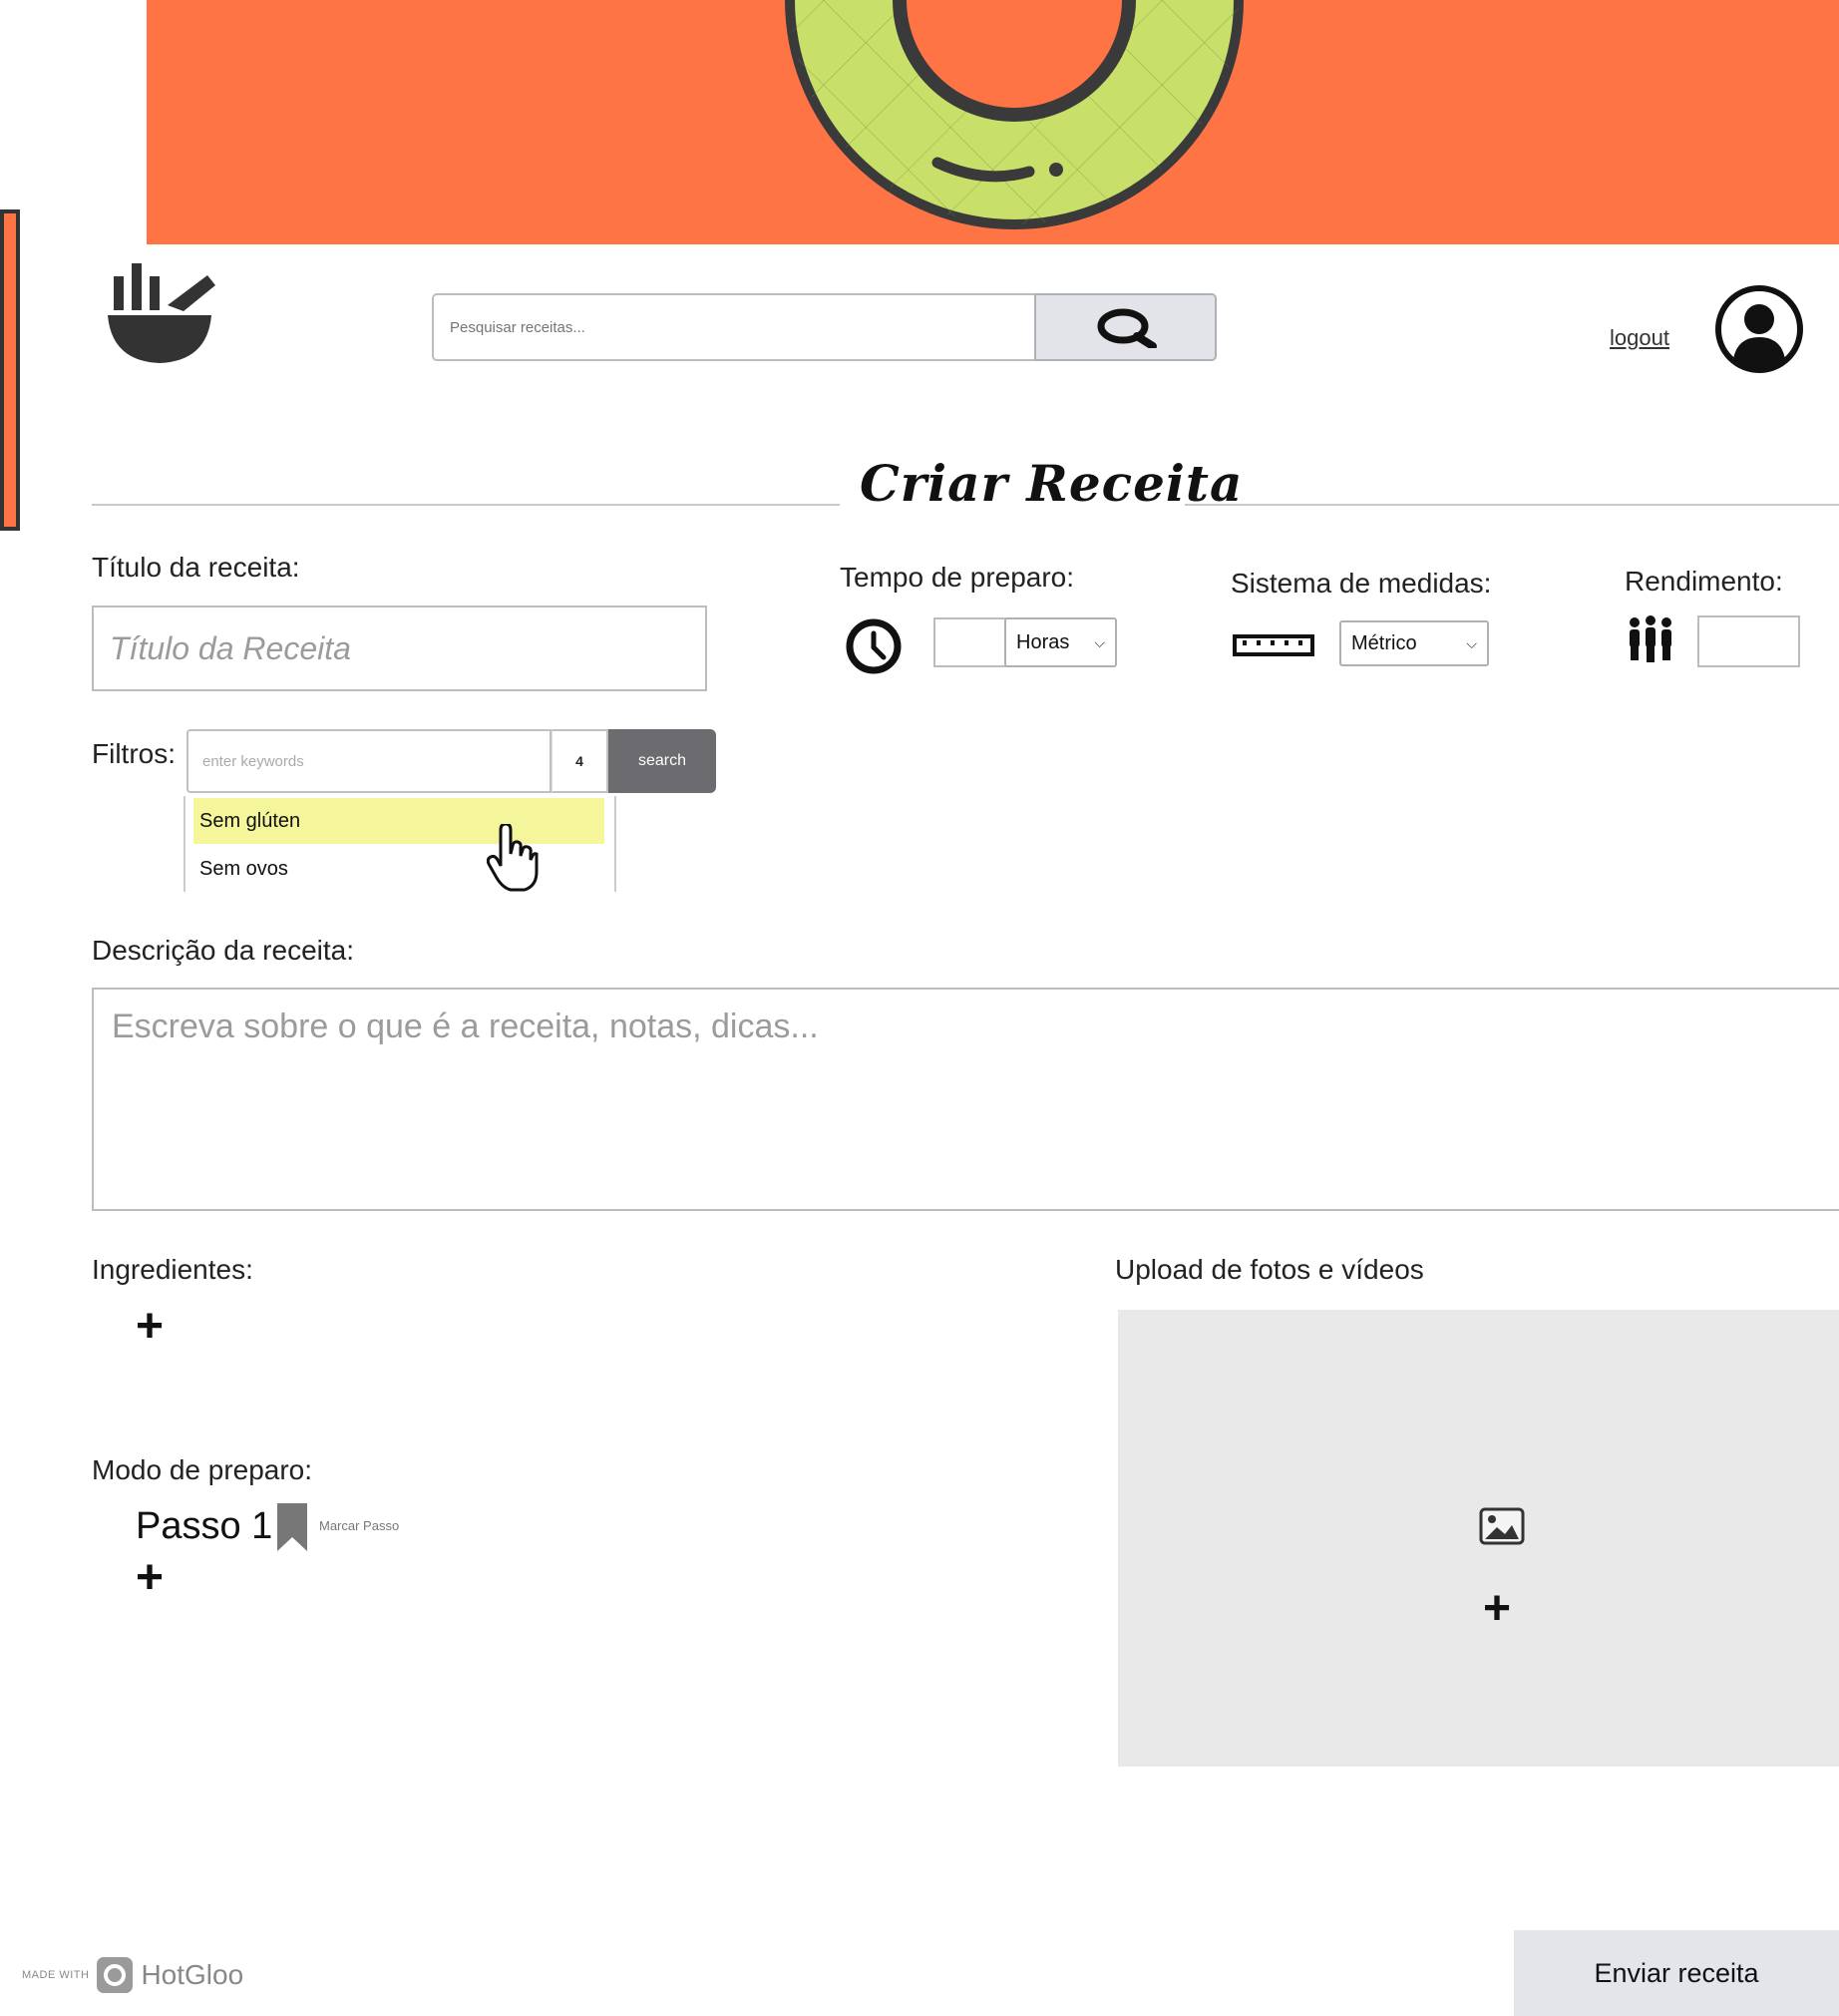  I want to click on step-title: Passo 1, so click(205, 1526).